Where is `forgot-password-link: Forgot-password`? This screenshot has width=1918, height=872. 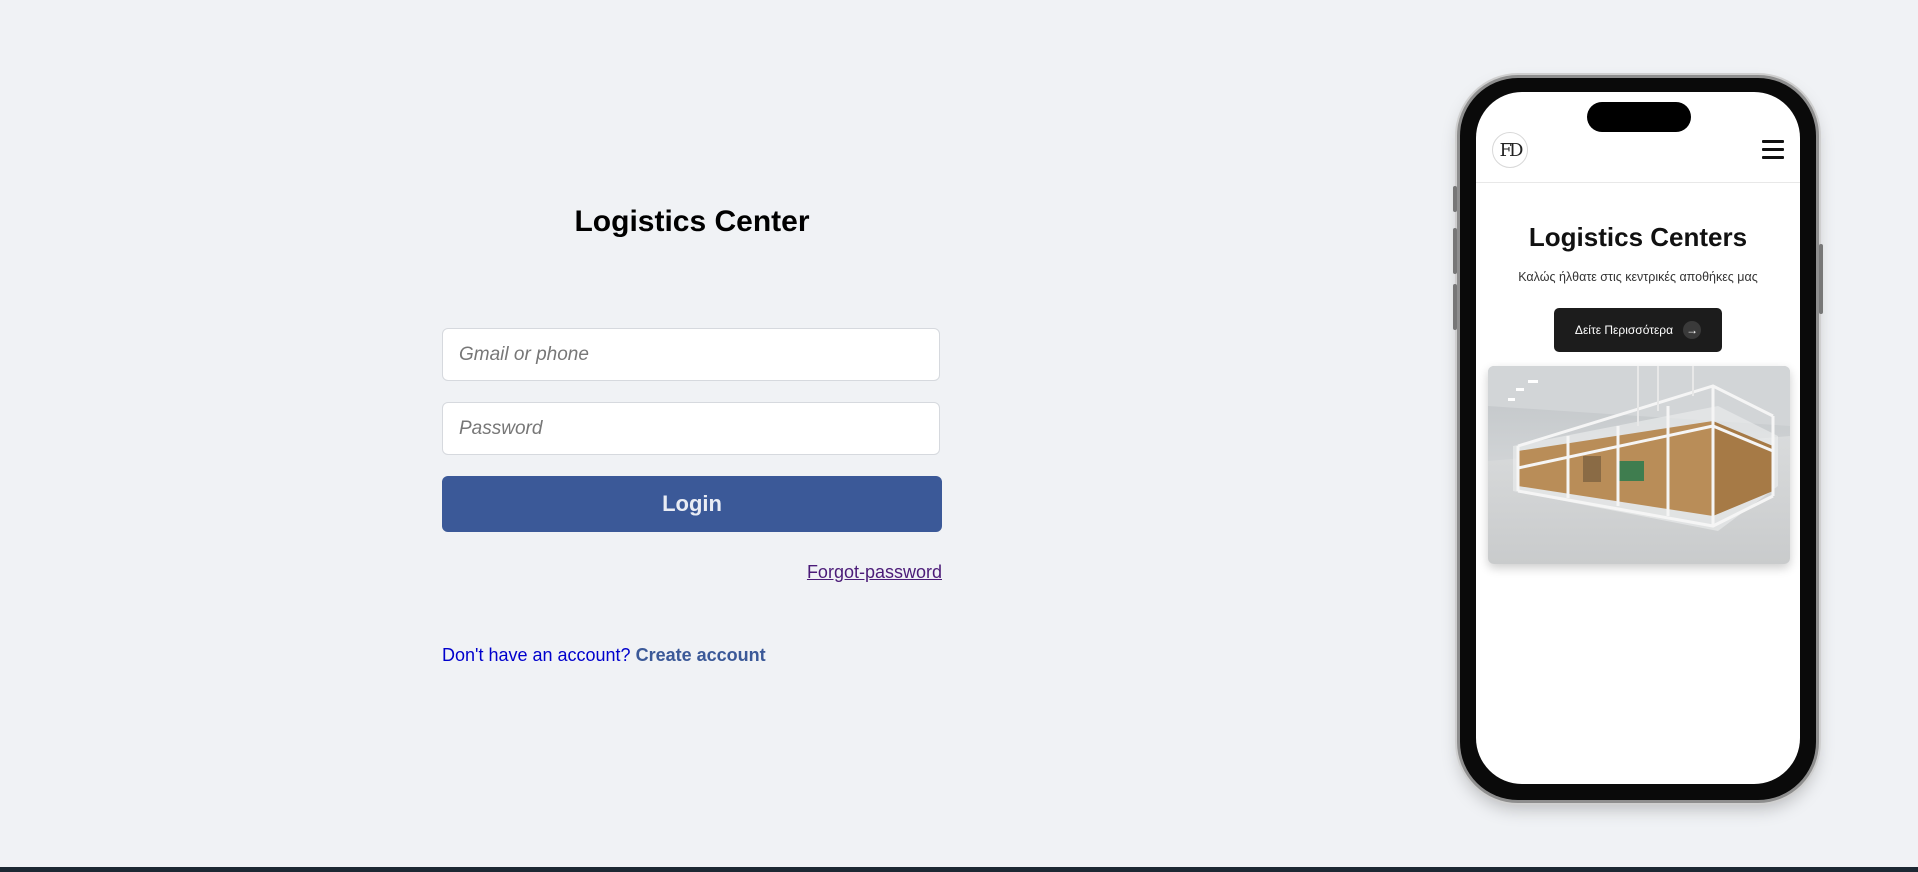
forgot-password-link: Forgot-password is located at coordinates (874, 572).